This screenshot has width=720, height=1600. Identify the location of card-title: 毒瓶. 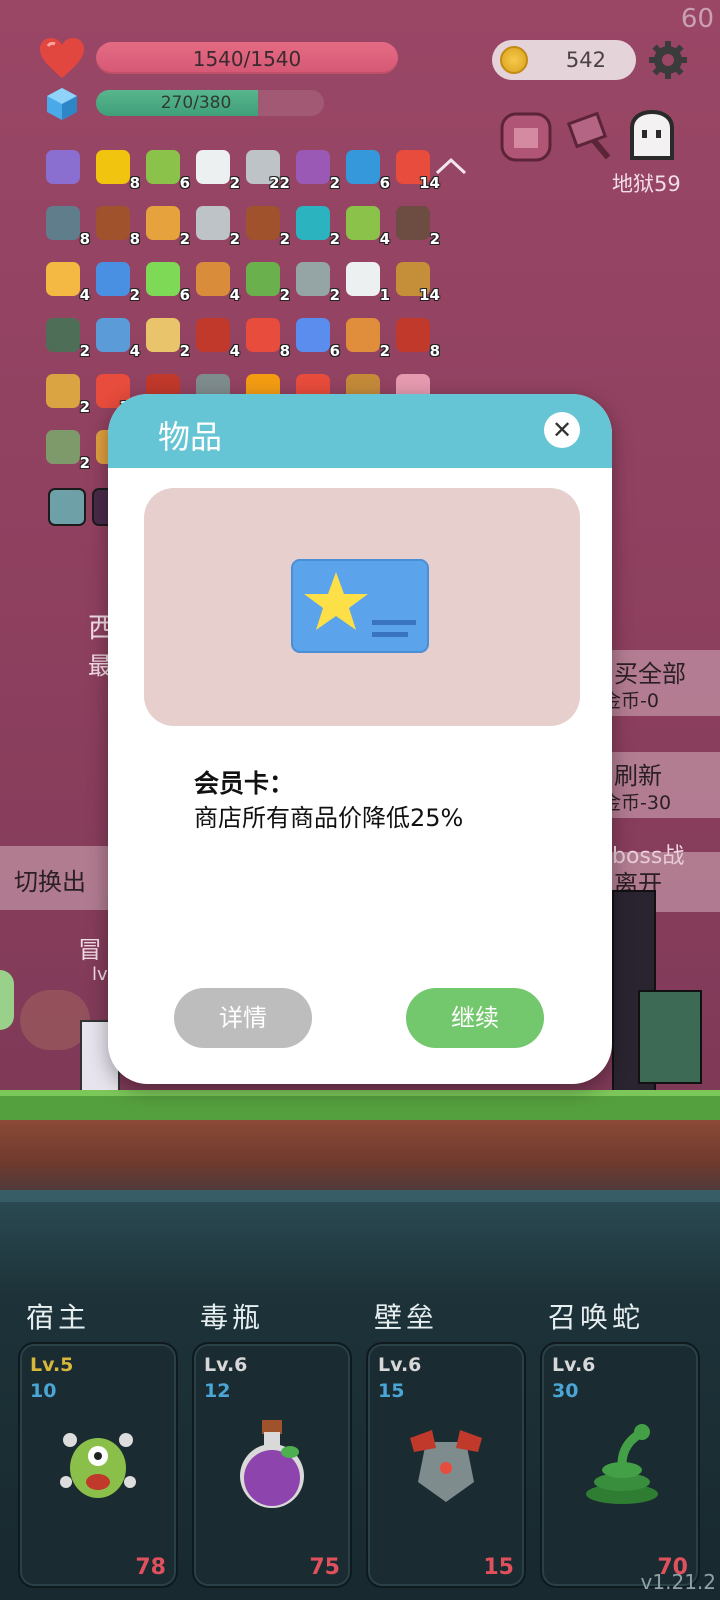
(232, 1317).